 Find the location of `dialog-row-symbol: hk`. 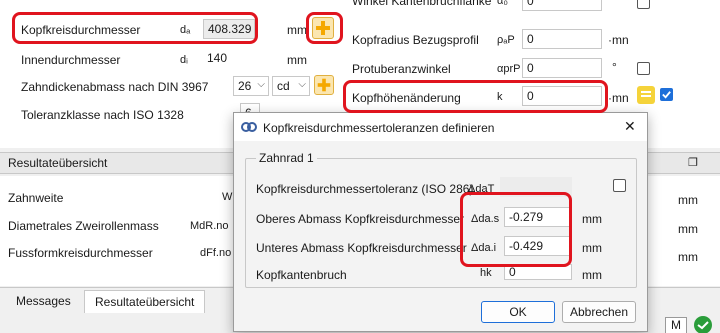

dialog-row-symbol: hk is located at coordinates (486, 273).